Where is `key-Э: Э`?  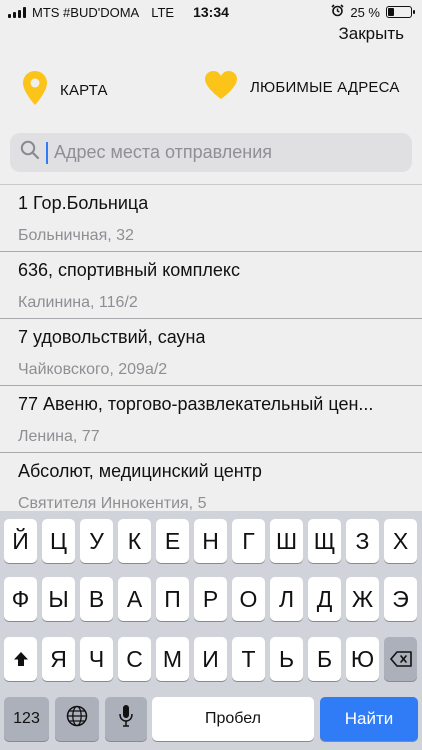
key-Э: Э is located at coordinates (400, 599).